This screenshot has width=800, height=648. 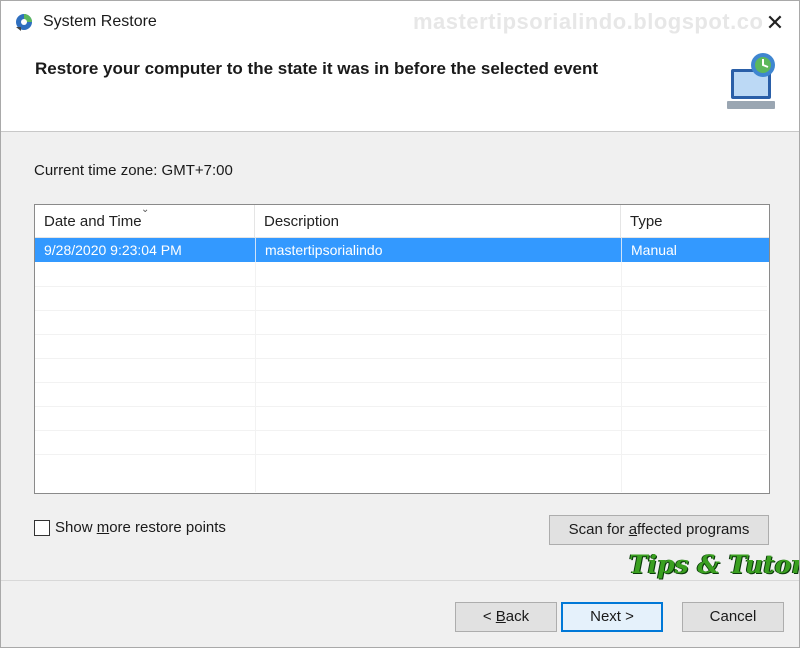 I want to click on cell-description: mastertipsorialindo, so click(x=438, y=250).